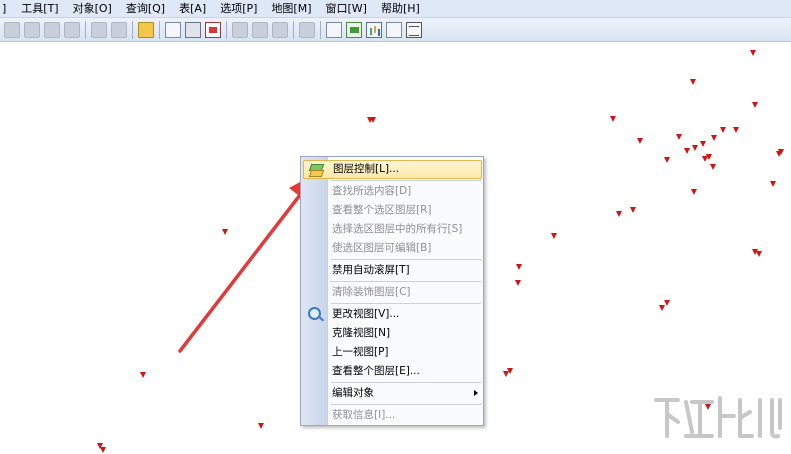  Describe the element at coordinates (314, 313) in the screenshot. I see `zoom-icon` at that location.